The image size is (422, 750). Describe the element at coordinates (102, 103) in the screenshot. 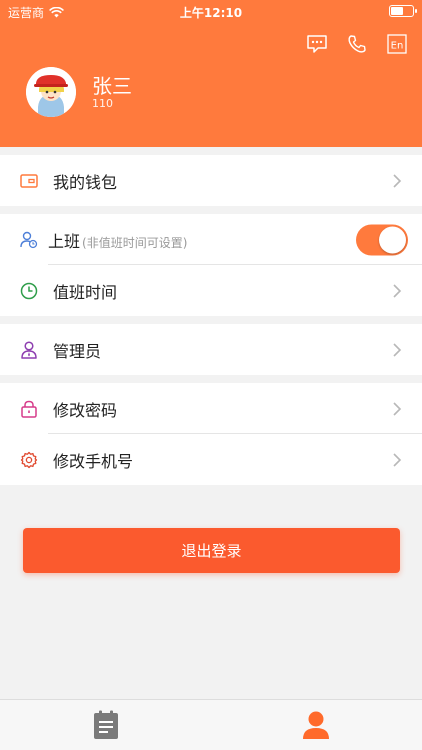

I see `user-id: 110` at that location.